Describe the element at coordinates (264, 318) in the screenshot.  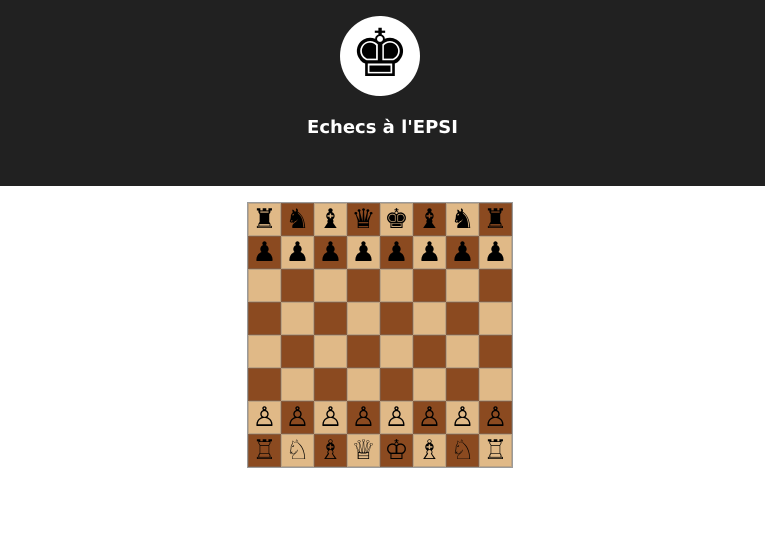
I see `square-a5` at that location.